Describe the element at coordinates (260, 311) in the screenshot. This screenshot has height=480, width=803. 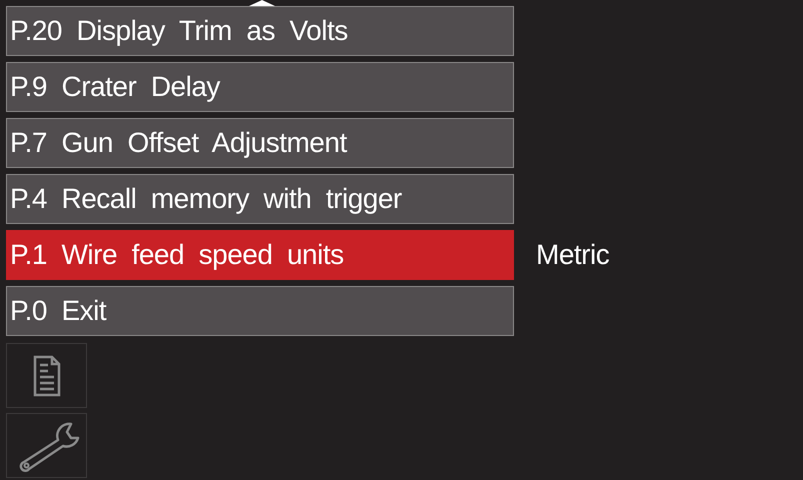
I see `menu-item: P.0 Exit` at that location.